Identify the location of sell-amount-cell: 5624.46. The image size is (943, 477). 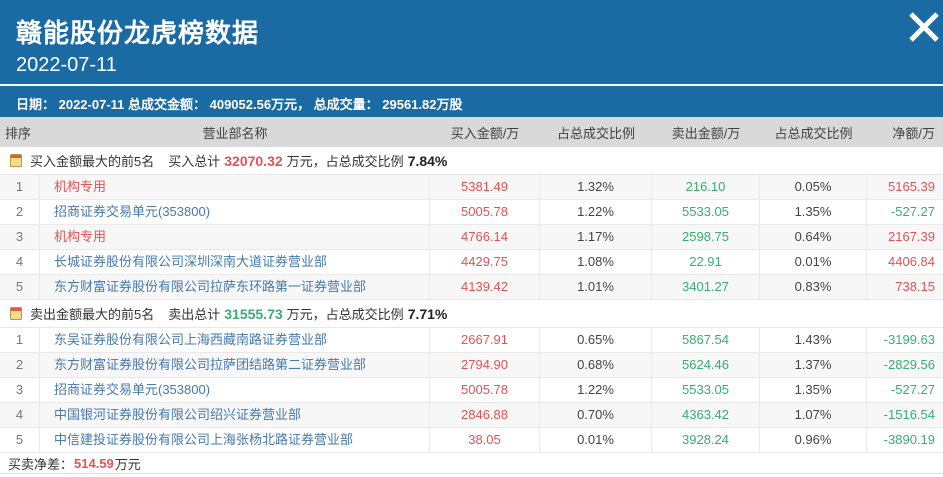
(706, 365).